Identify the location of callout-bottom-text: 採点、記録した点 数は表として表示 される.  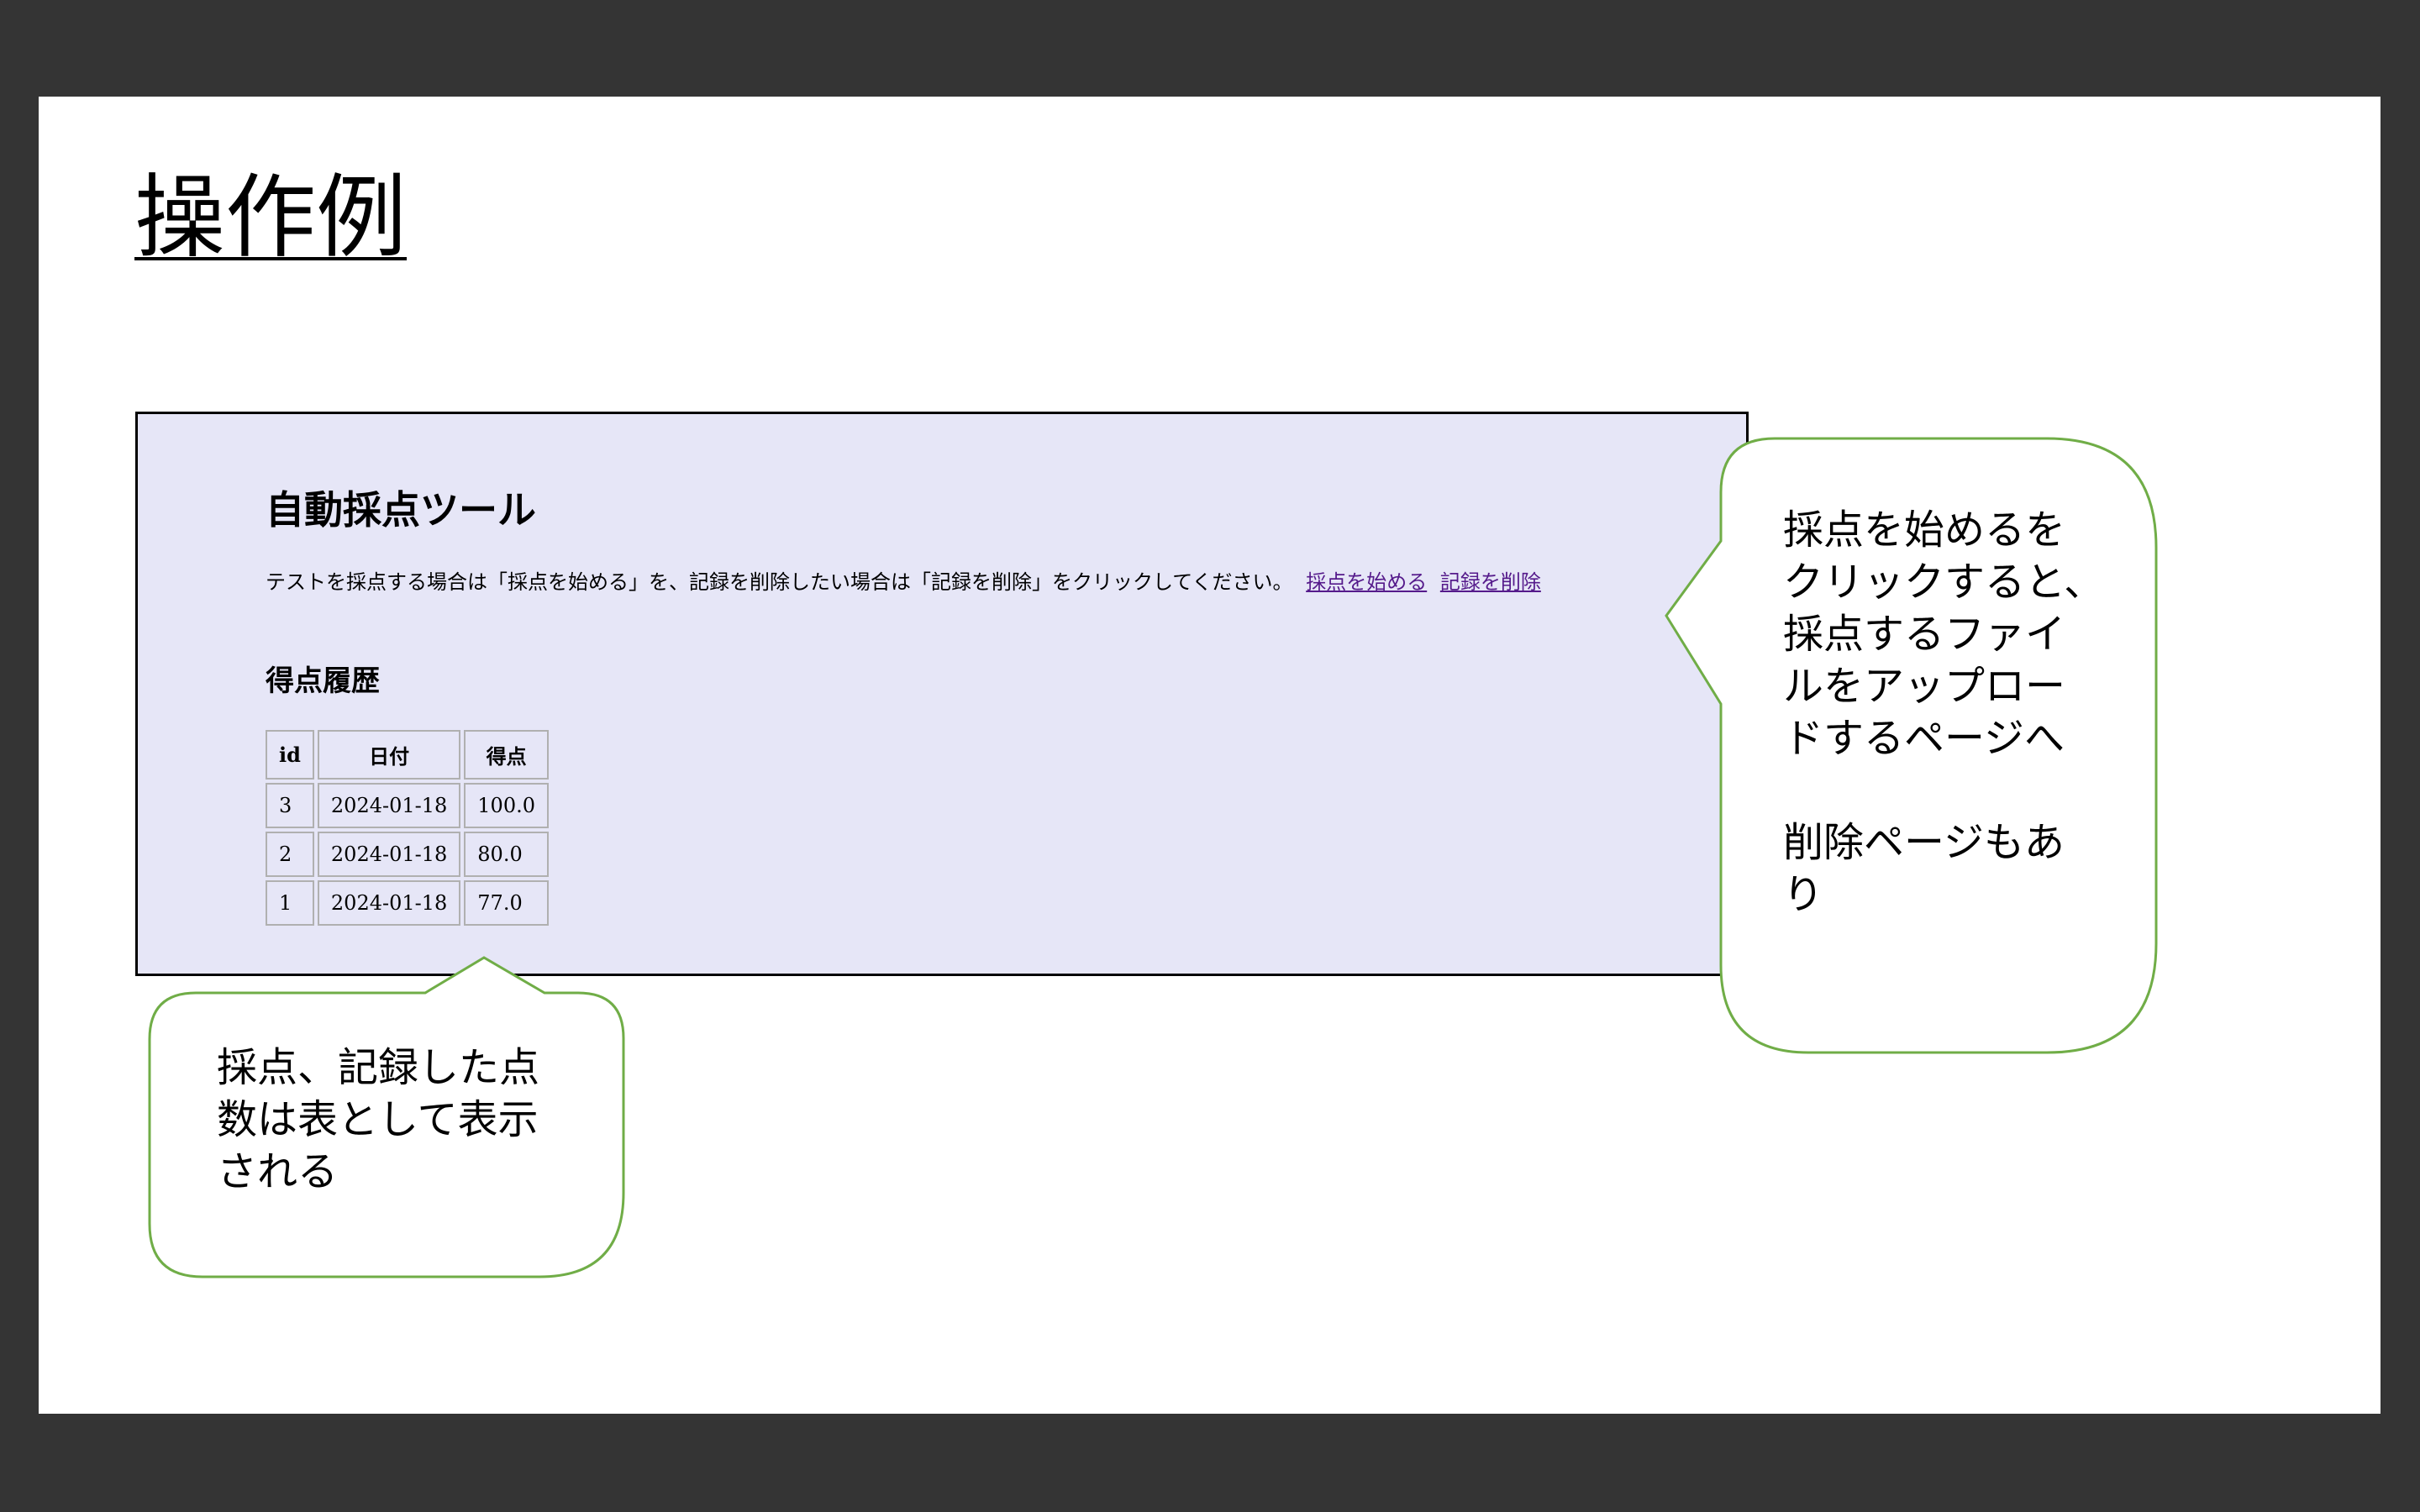
(378, 1119).